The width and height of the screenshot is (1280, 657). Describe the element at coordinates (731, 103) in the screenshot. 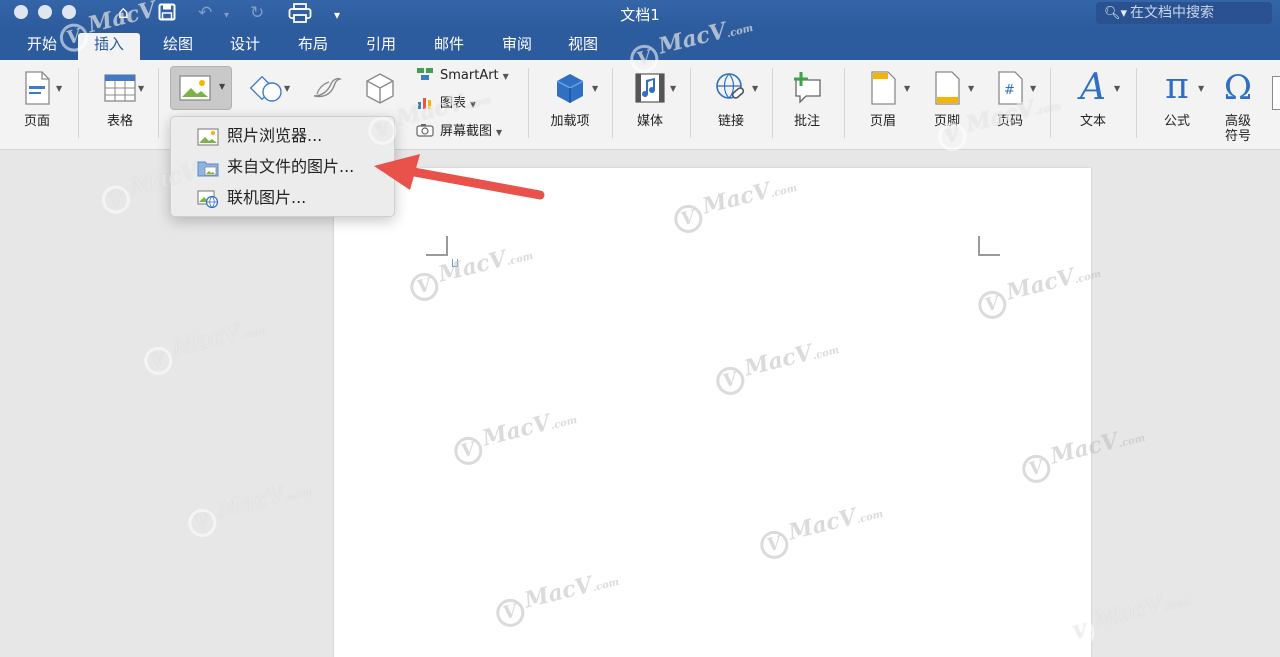

I see `link-button: ▼ 链接` at that location.